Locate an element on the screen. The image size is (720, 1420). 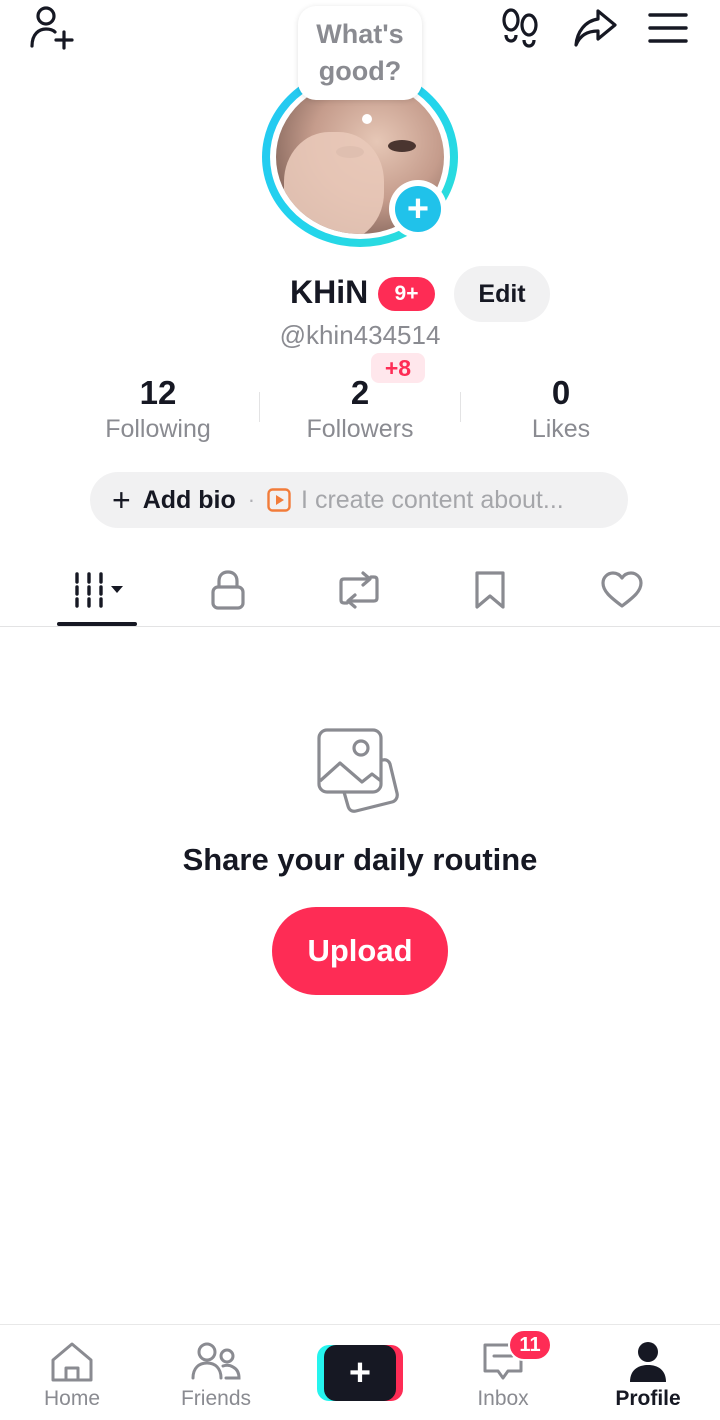
tab-reposts is located at coordinates (359, 590).